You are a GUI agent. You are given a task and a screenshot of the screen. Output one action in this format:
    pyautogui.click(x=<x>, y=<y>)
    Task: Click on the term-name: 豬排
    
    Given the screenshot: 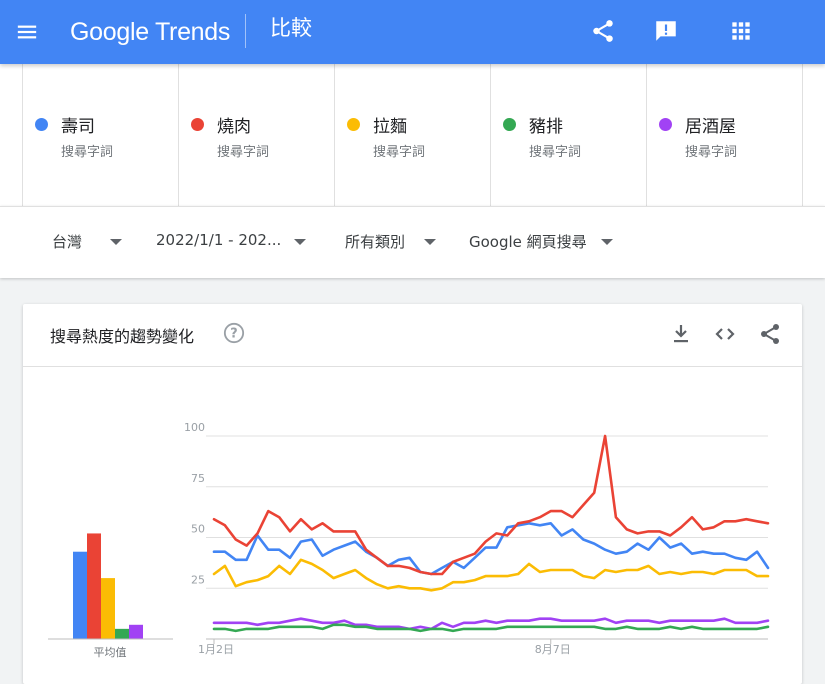 What is the action you would take?
    pyautogui.click(x=546, y=127)
    